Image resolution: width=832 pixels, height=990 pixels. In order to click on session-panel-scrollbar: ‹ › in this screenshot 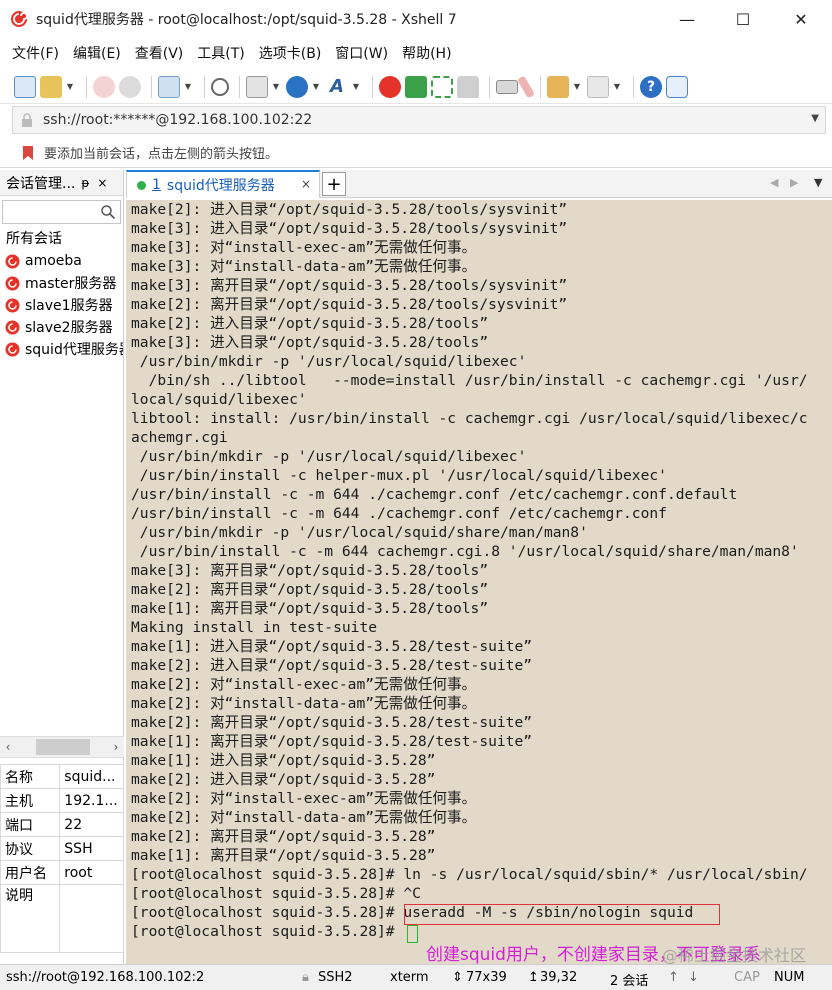, I will do `click(62, 747)`.